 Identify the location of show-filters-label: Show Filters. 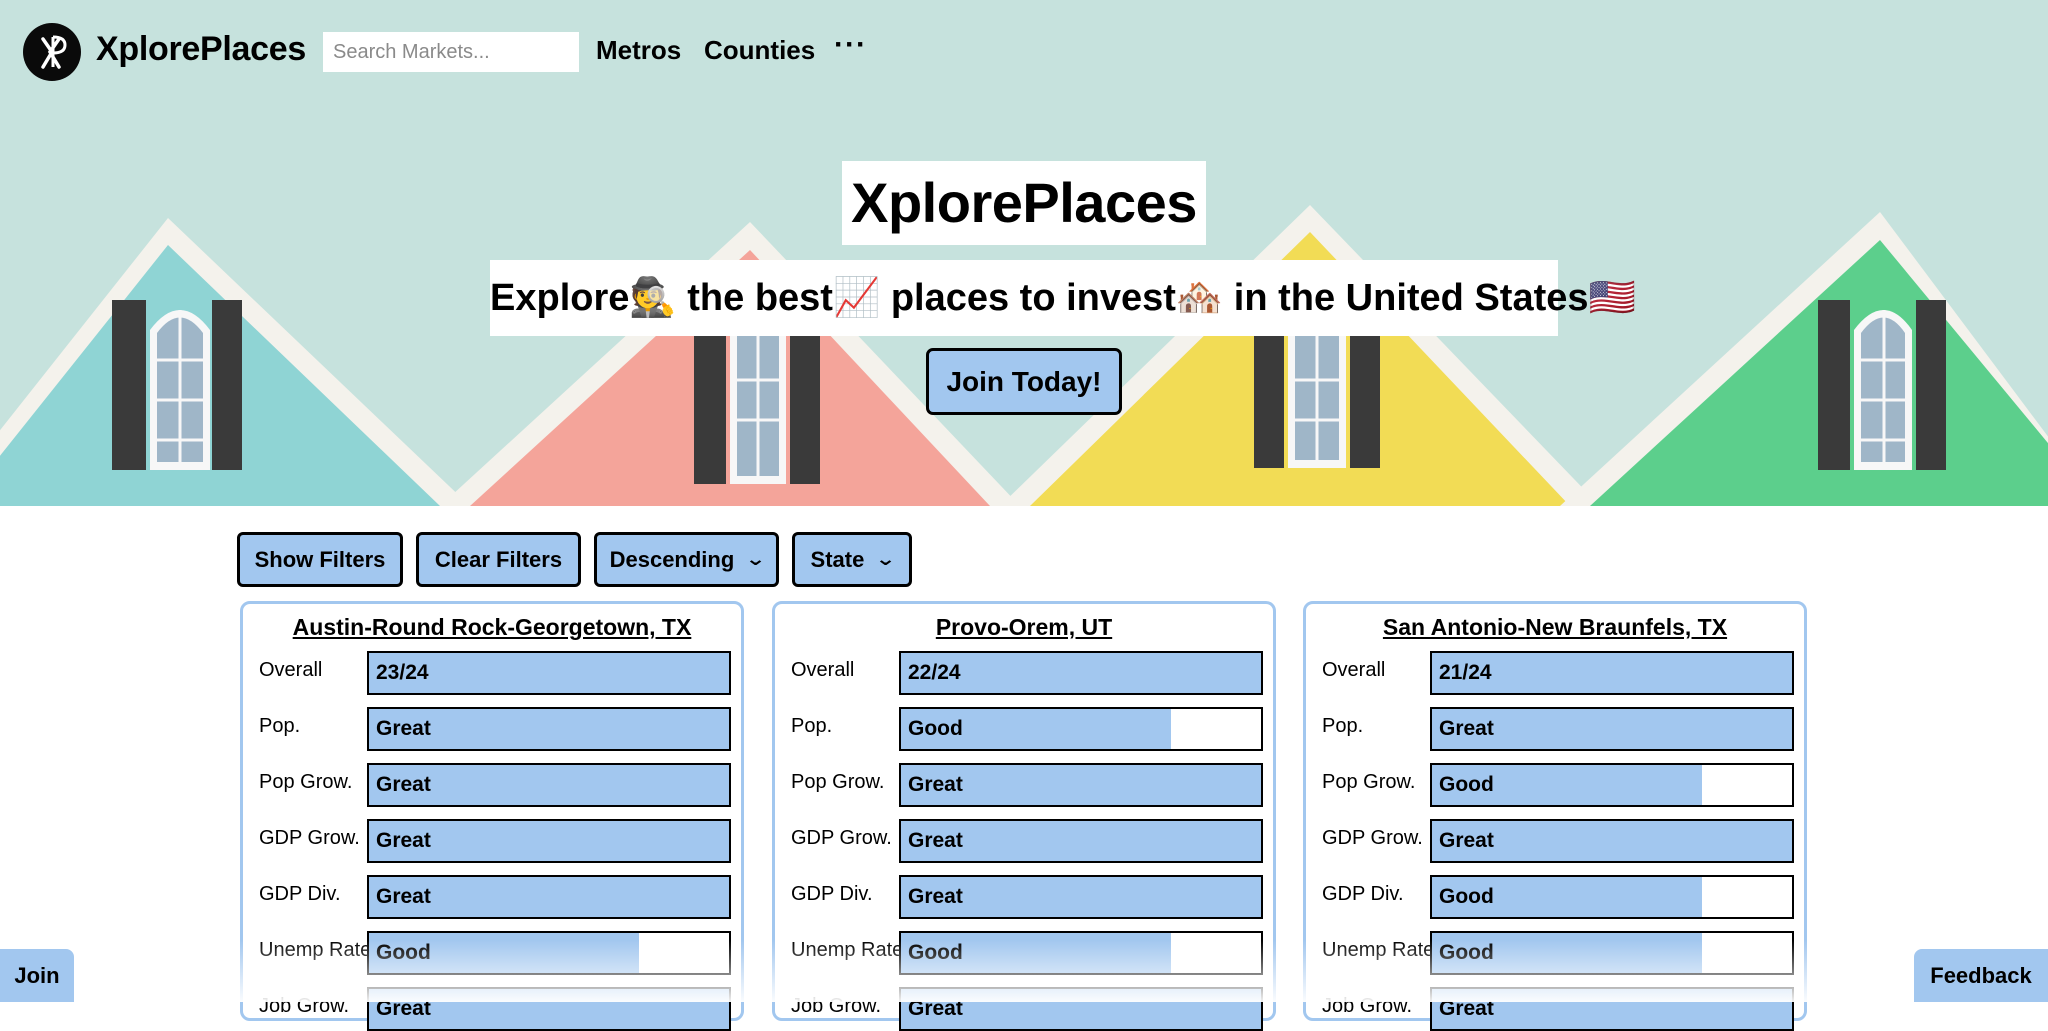
(320, 559).